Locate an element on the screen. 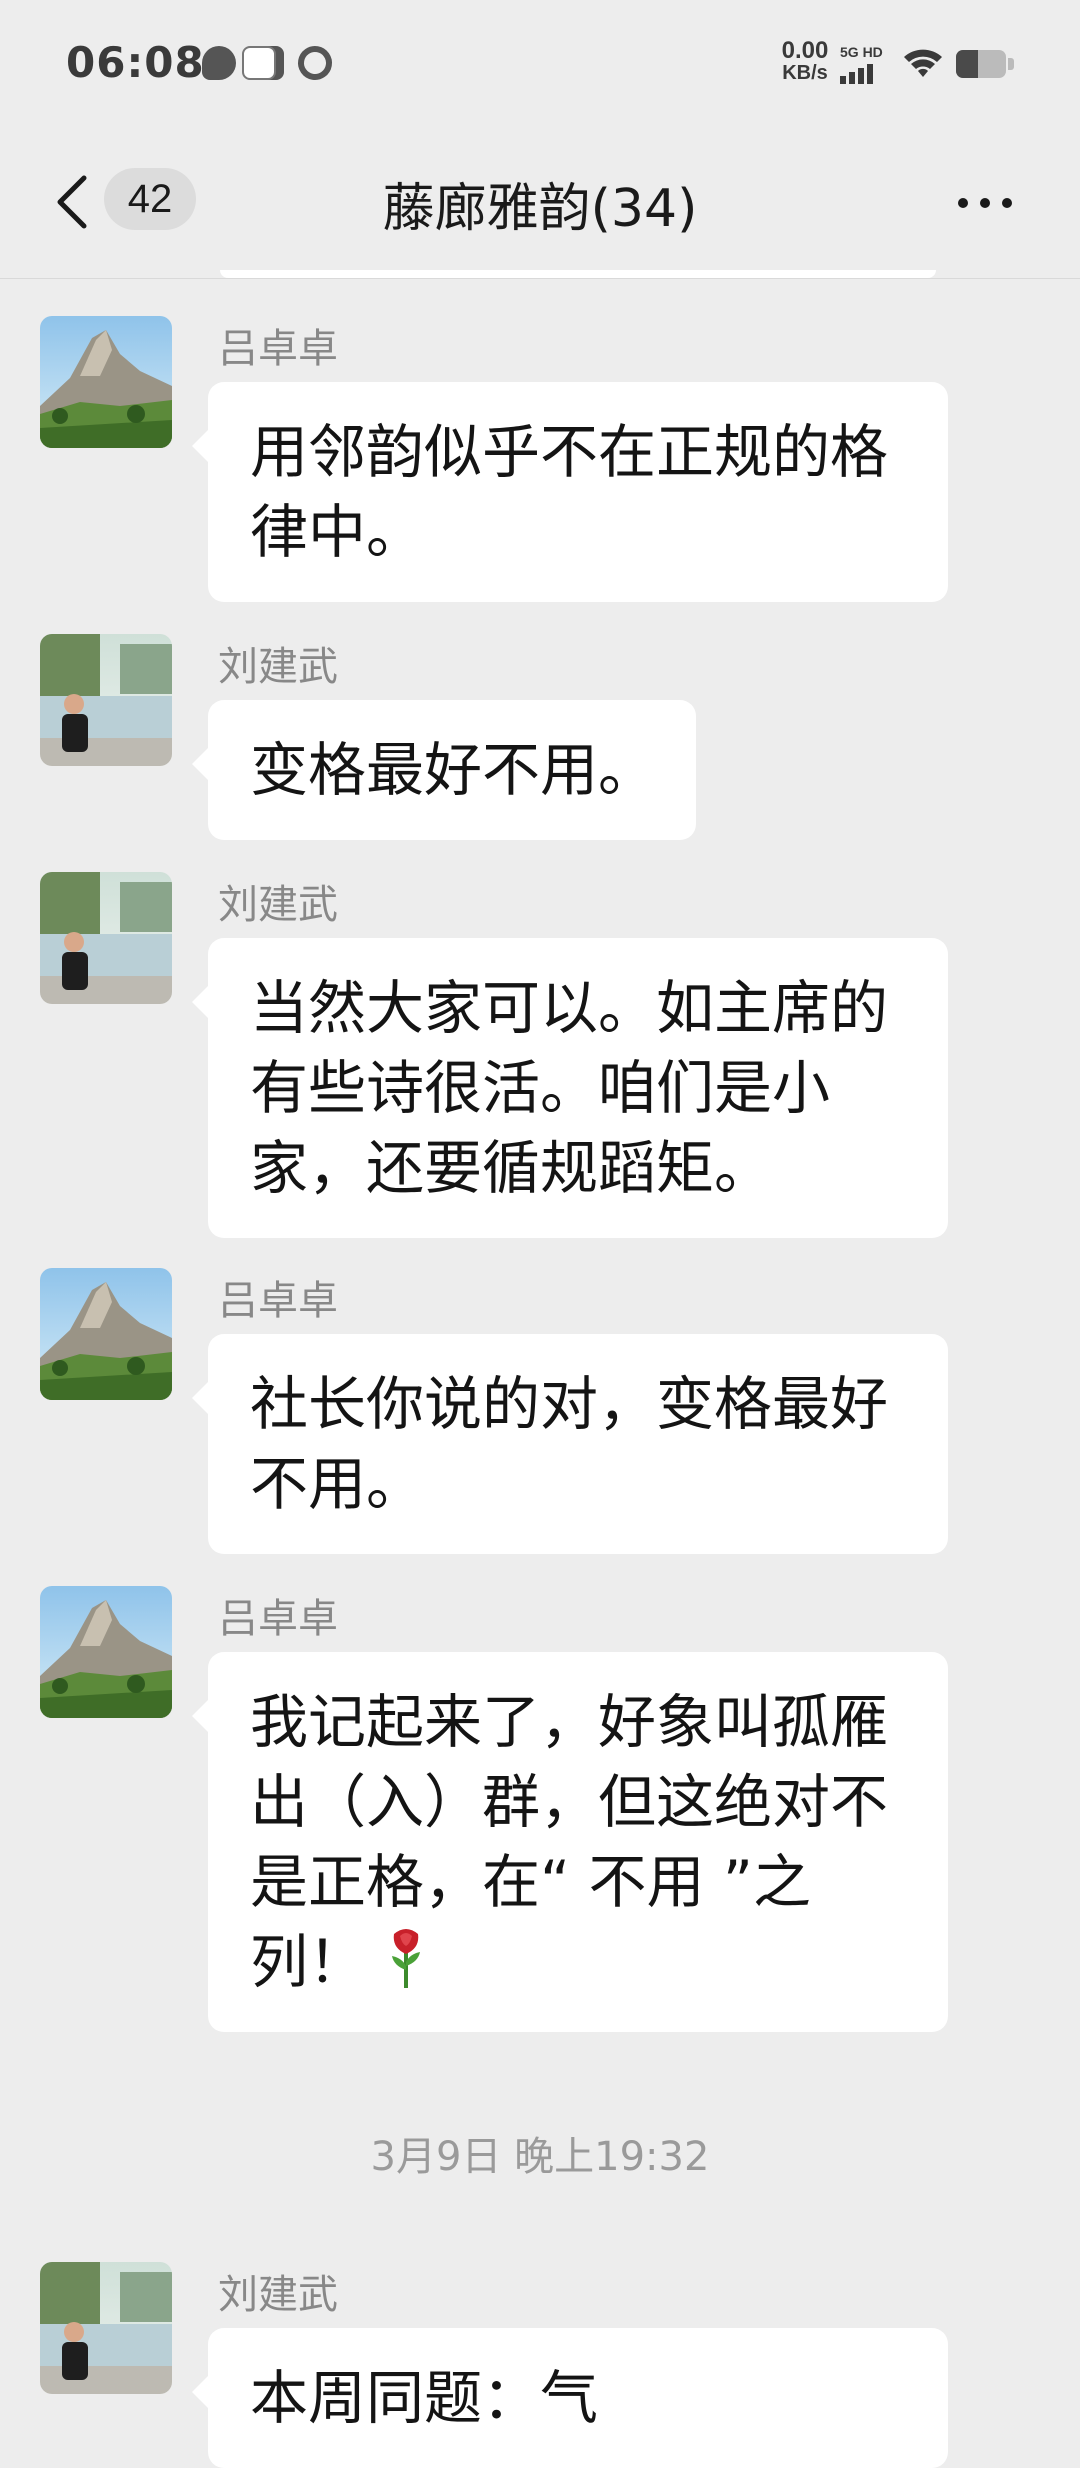 The image size is (1080, 2468). message-bubble: 当然大家可以。如主席的有些诗很活。咱们是小家，还要循规蹈矩。 is located at coordinates (570, 1088).